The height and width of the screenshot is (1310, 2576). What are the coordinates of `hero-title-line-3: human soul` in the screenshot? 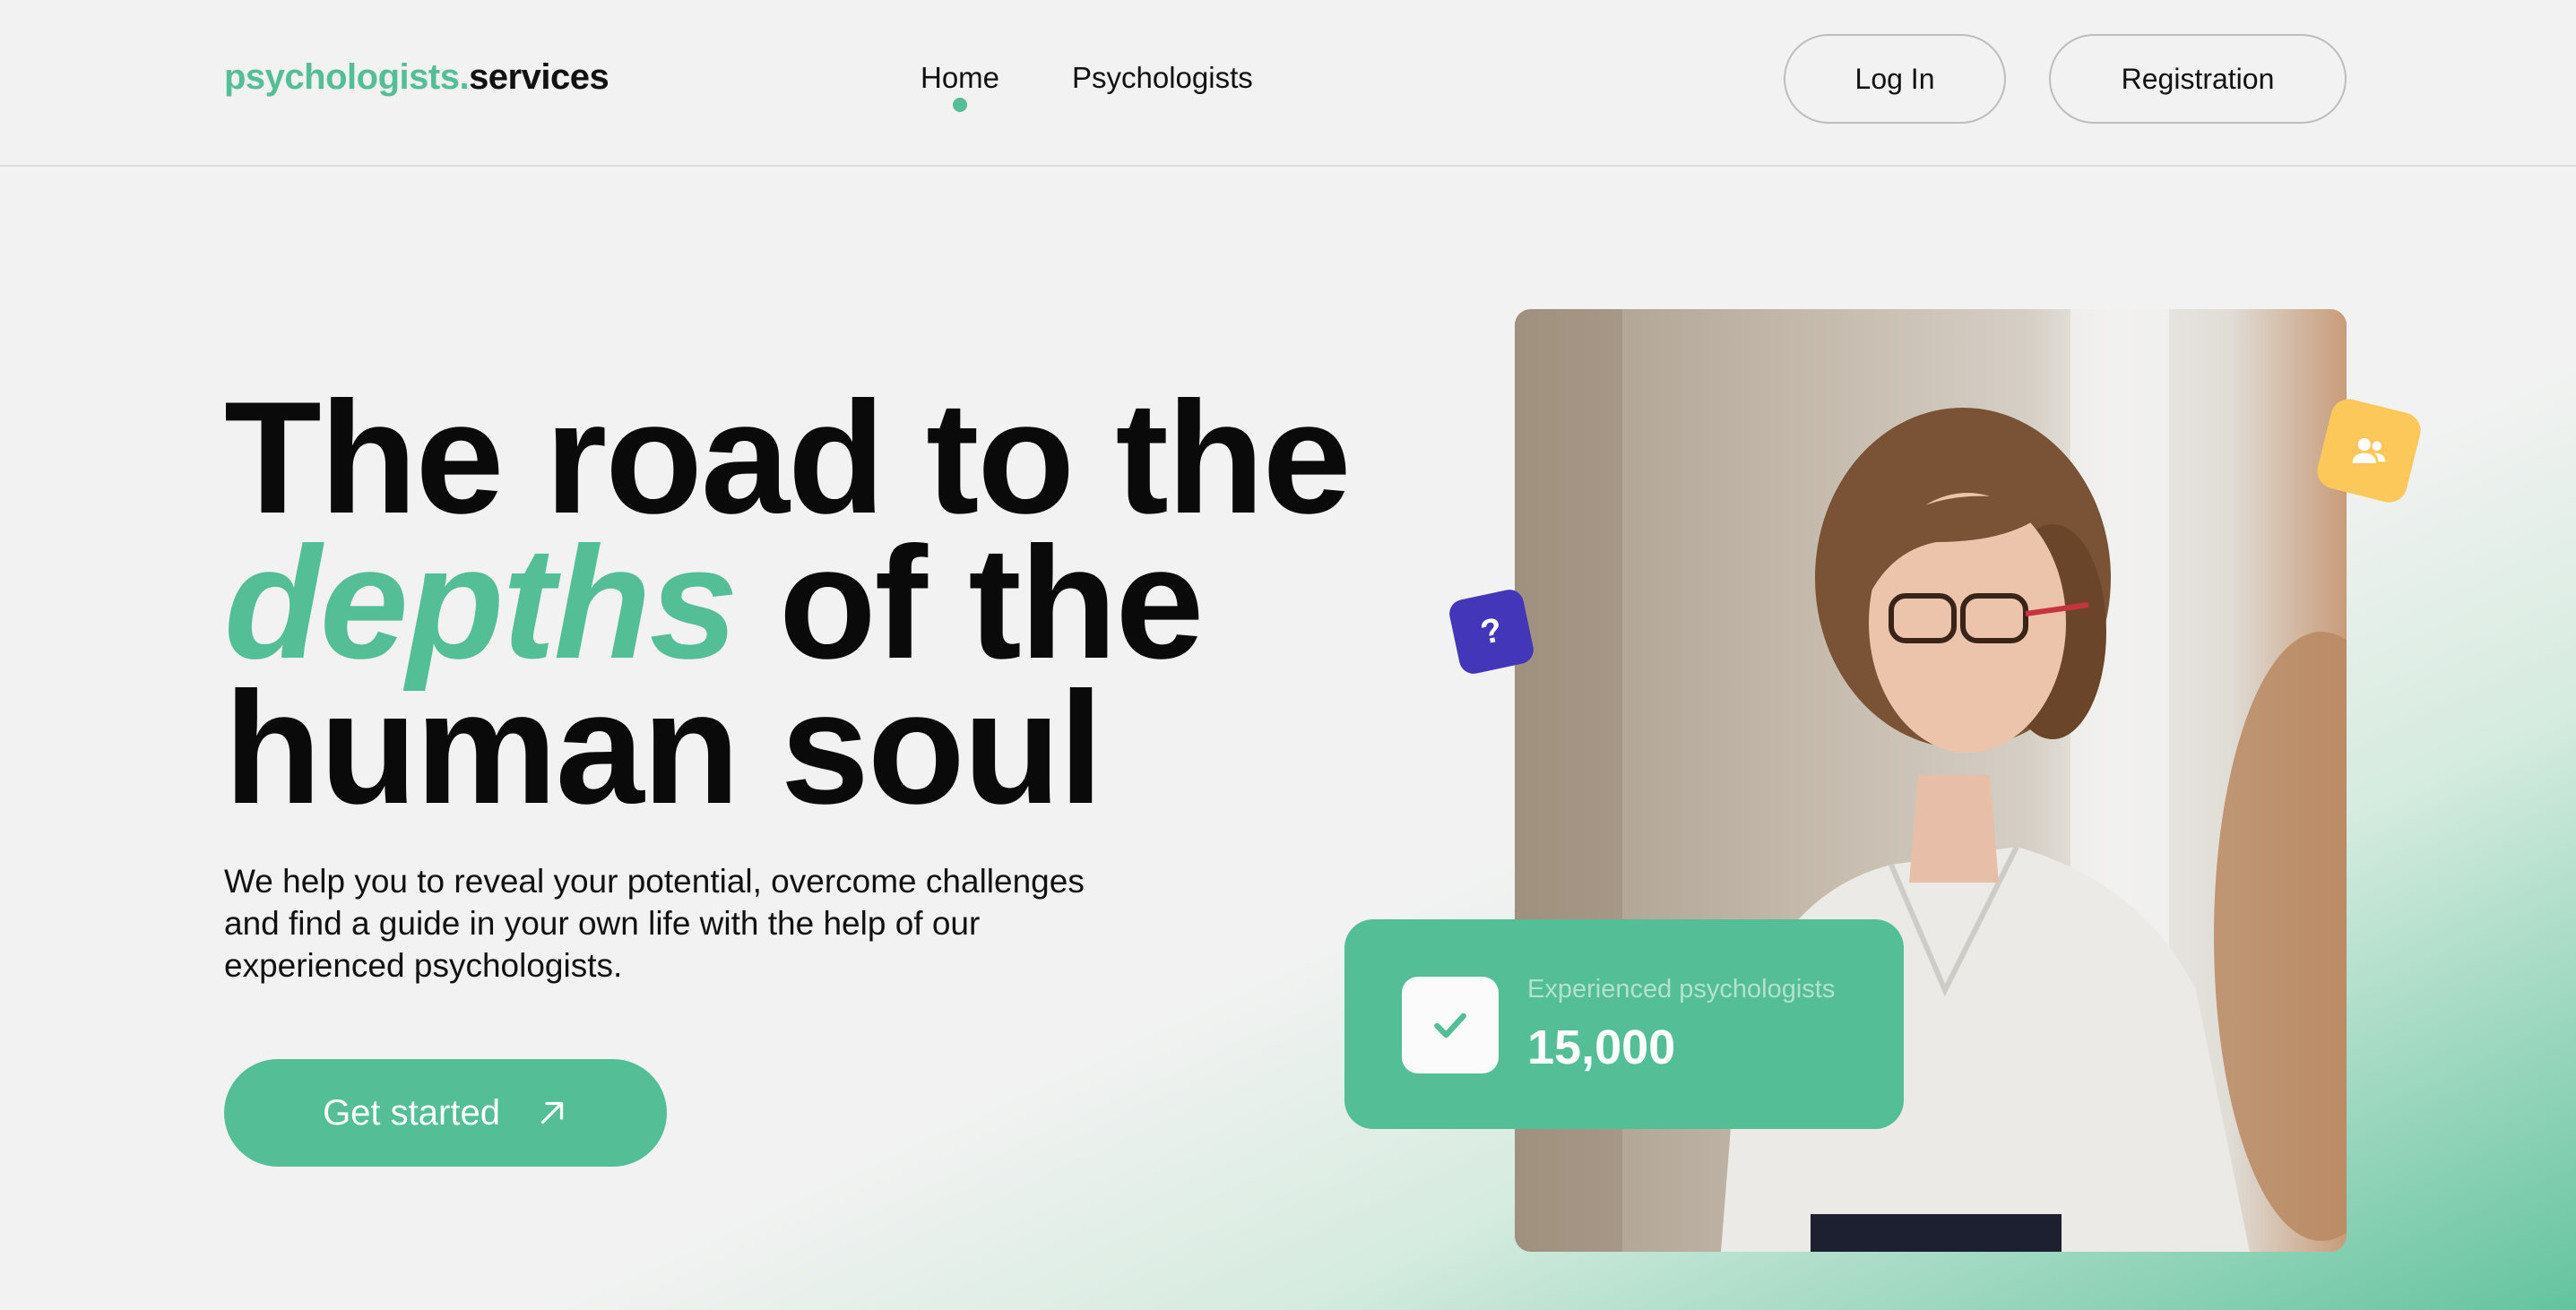 It's located at (663, 748).